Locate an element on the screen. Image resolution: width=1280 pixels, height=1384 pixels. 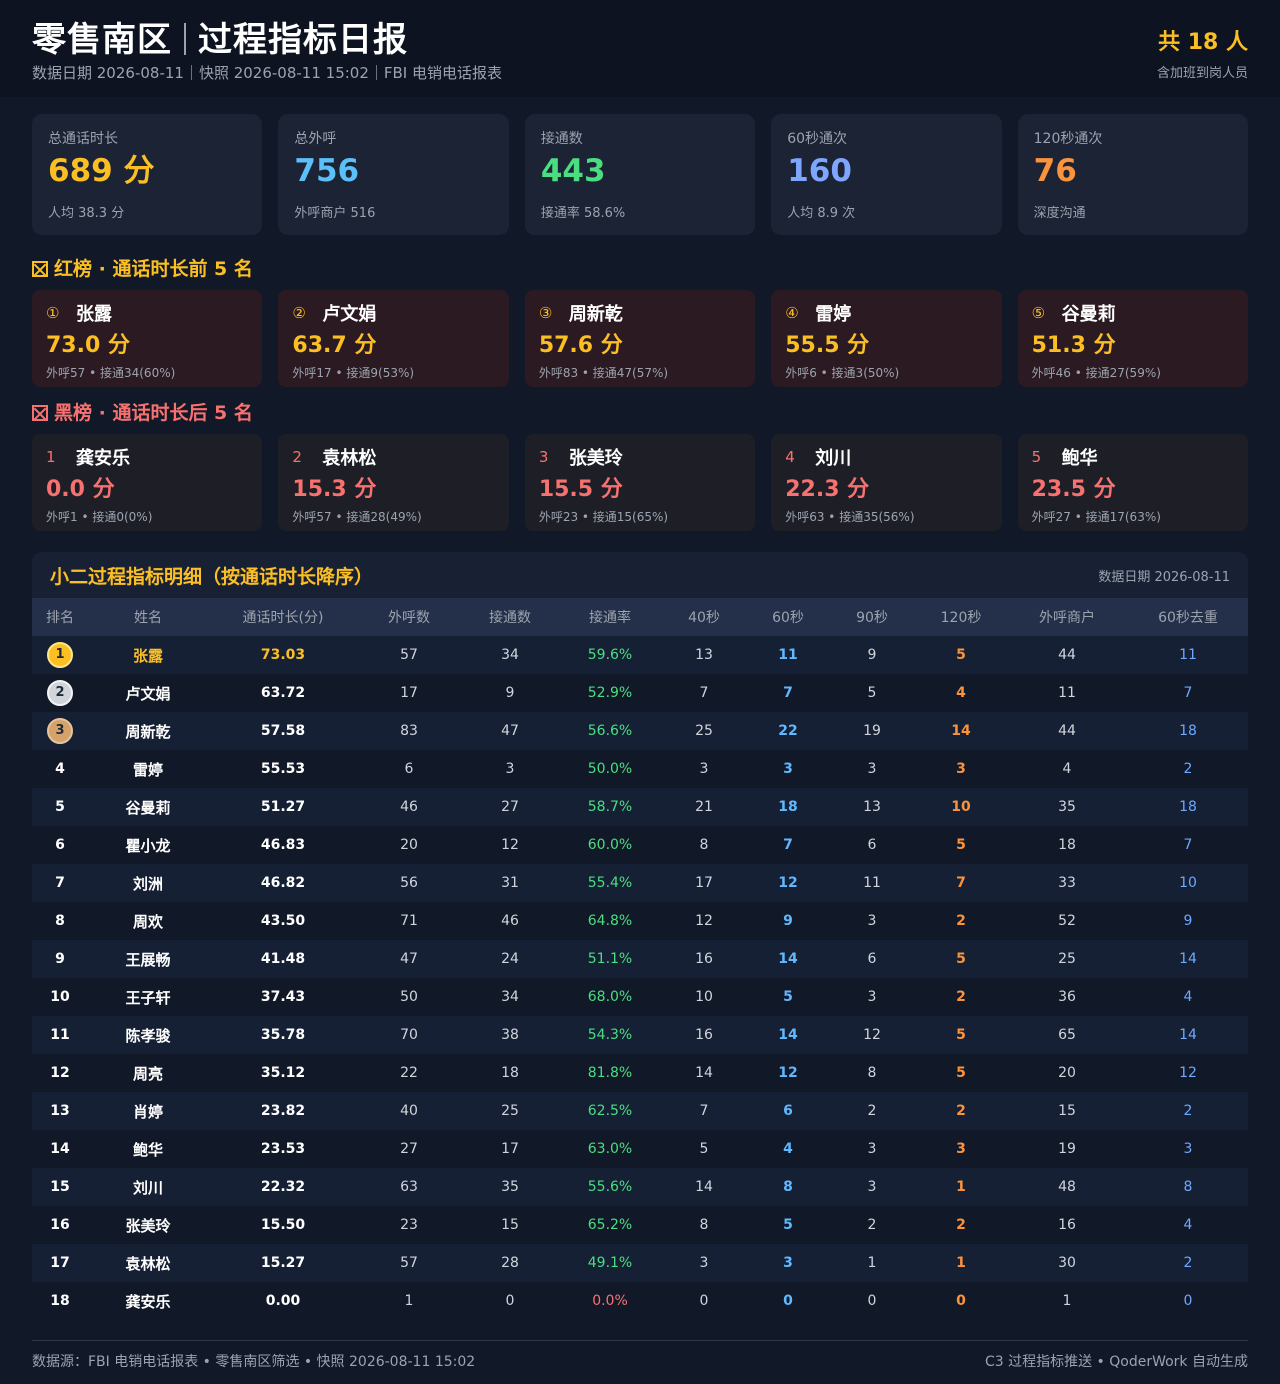
s60-dedup-cell: 3 is located at coordinates (1188, 1149).